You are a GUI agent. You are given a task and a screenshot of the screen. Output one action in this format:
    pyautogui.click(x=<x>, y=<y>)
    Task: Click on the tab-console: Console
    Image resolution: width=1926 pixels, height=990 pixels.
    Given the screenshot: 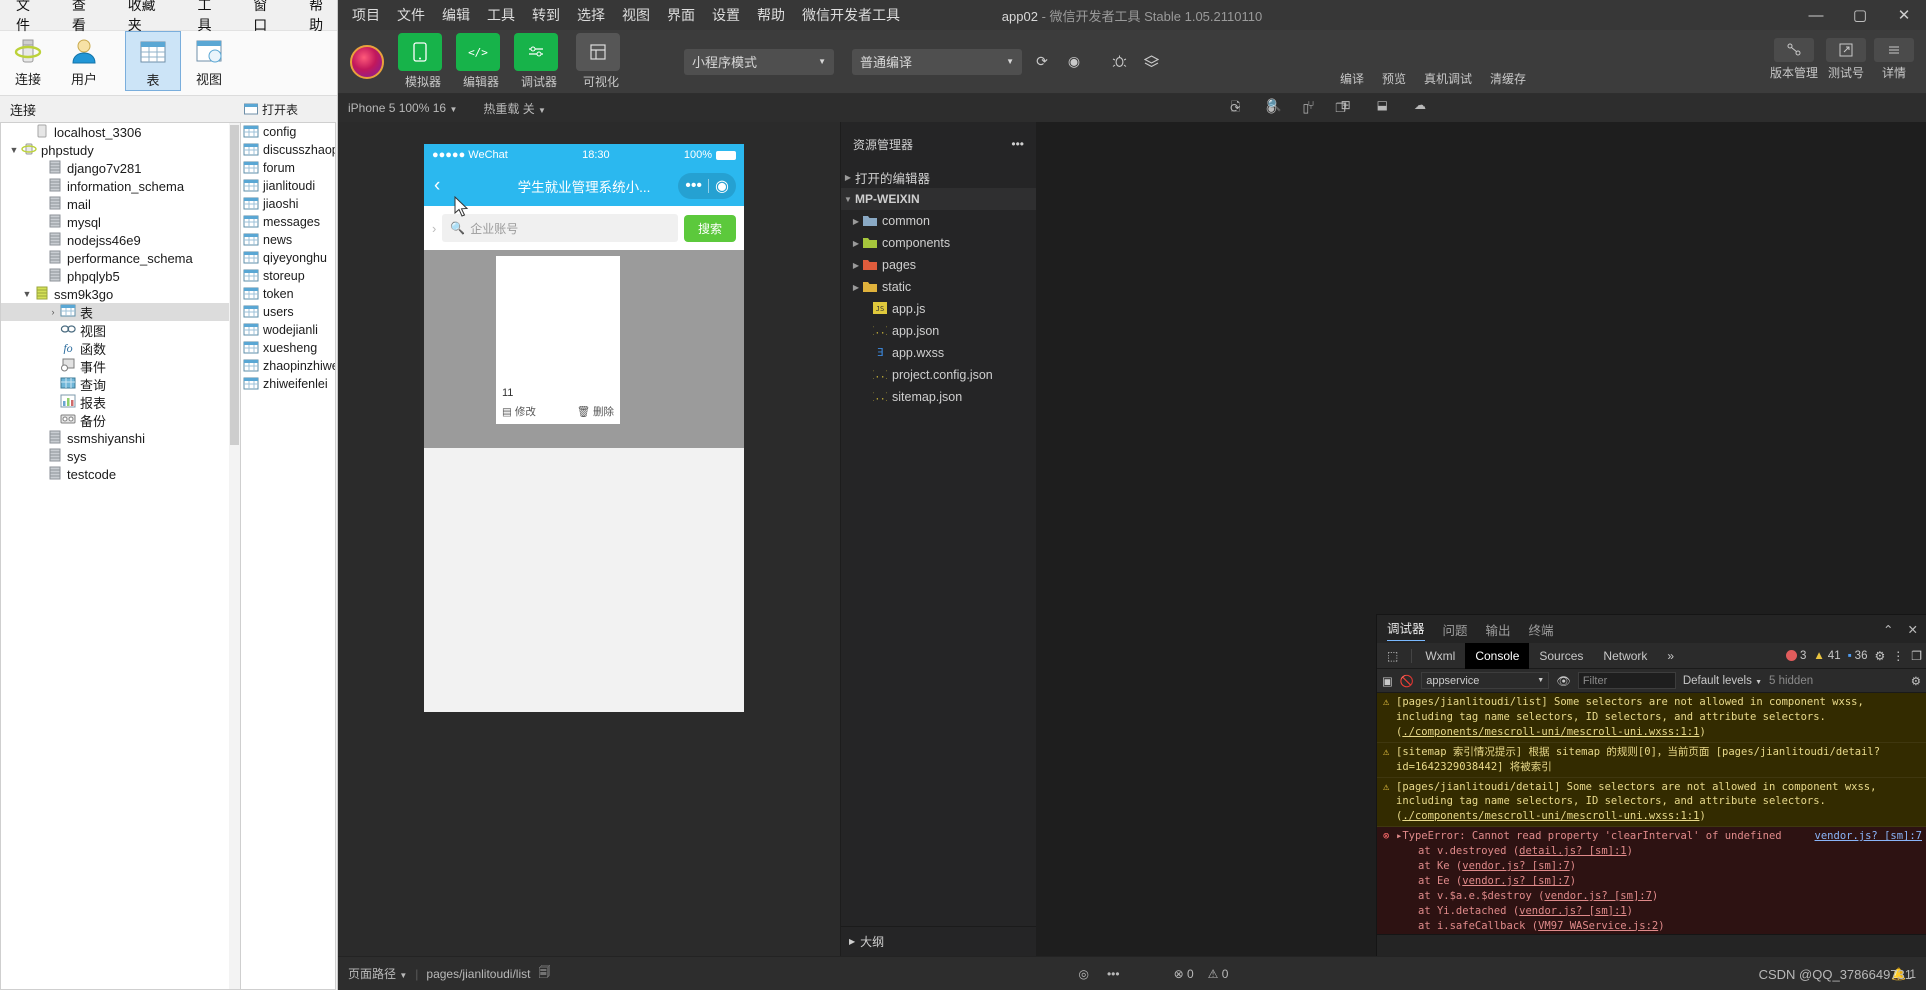 What is the action you would take?
    pyautogui.click(x=1497, y=655)
    